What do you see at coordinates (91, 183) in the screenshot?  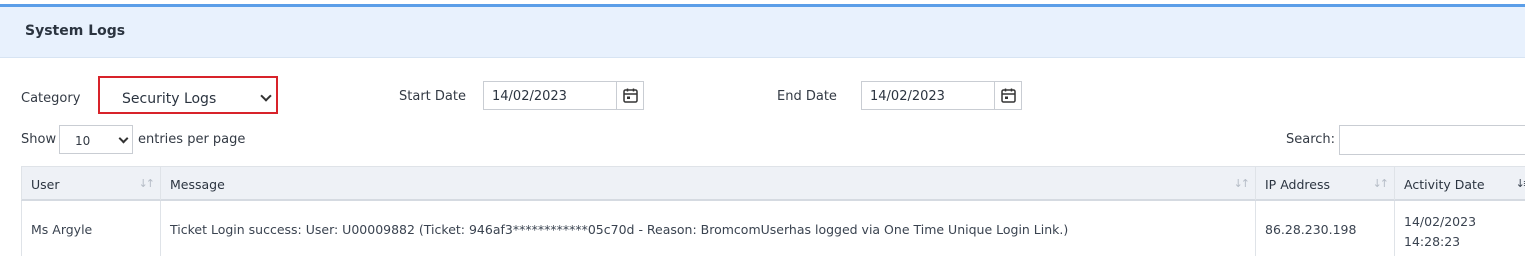 I see `column-header-user: User ↓↑` at bounding box center [91, 183].